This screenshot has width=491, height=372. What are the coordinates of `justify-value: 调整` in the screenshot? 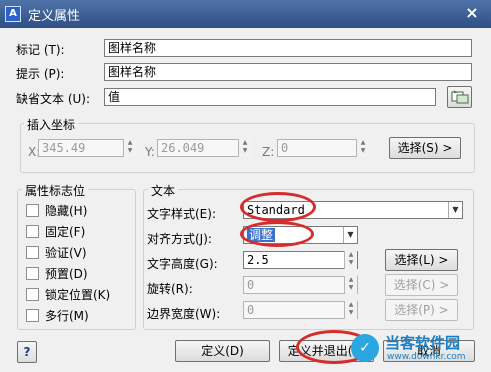 It's located at (261, 235).